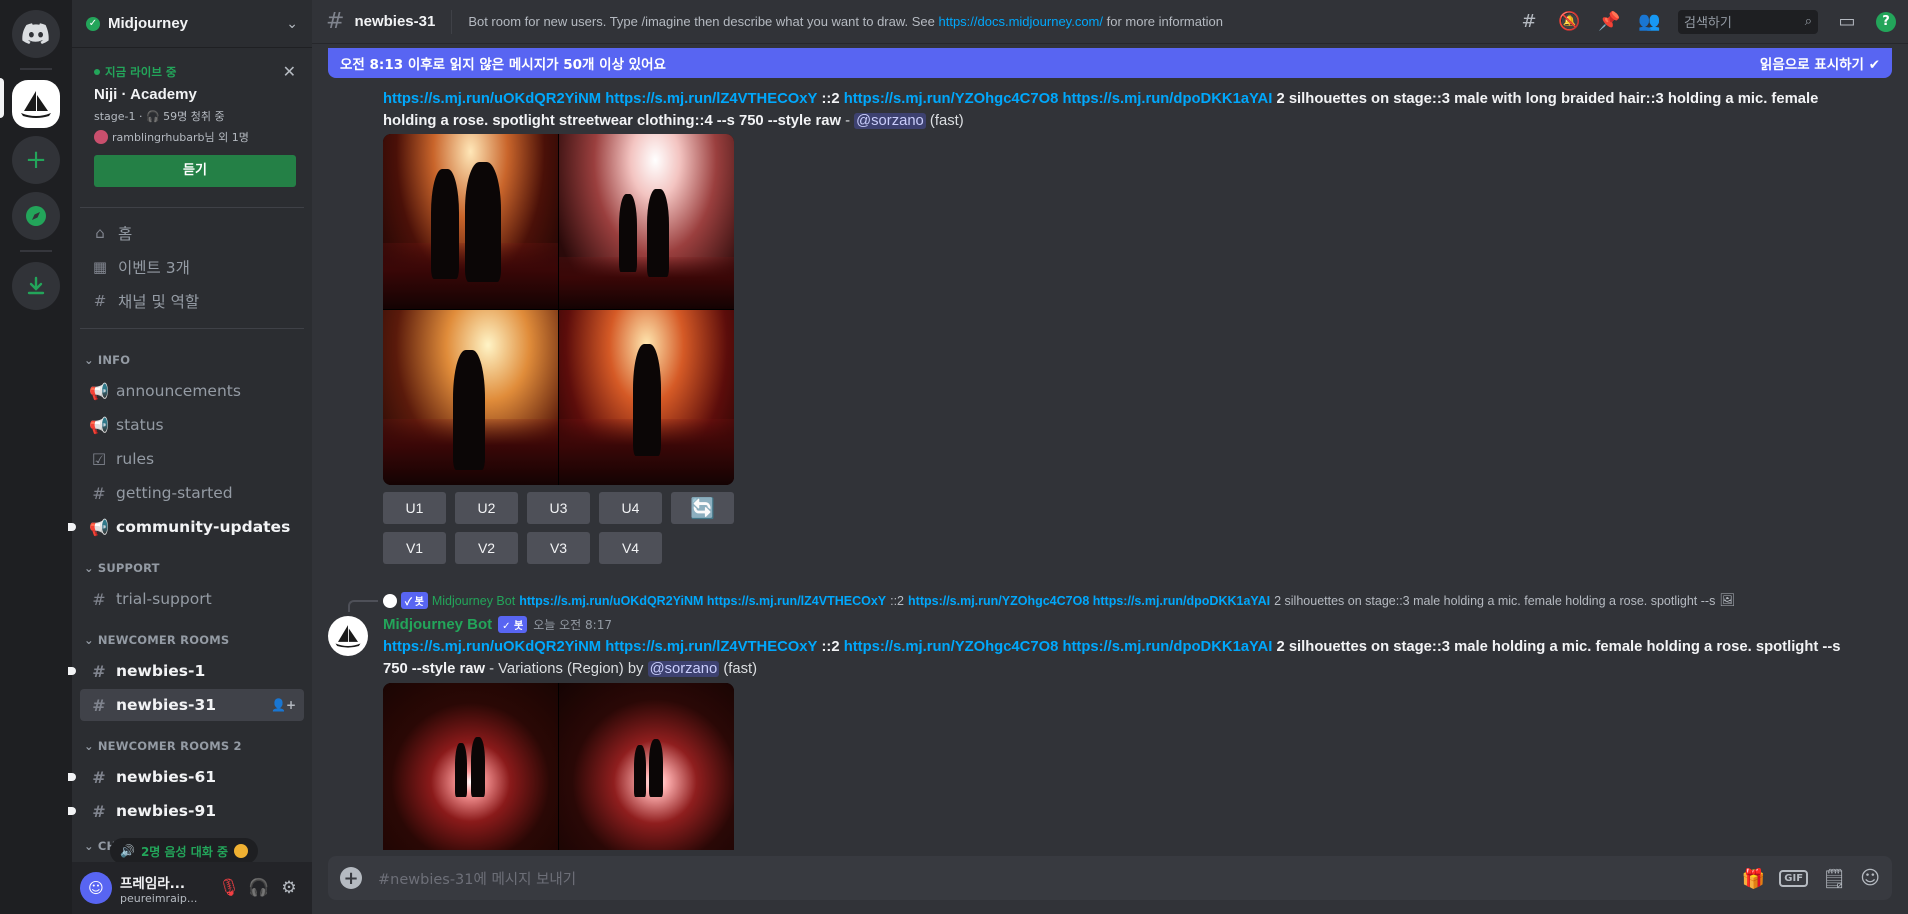 The height and width of the screenshot is (914, 1908). Describe the element at coordinates (192, 705) in the screenshot. I see `channel-newbies-31: # newbies-31 👤+` at that location.